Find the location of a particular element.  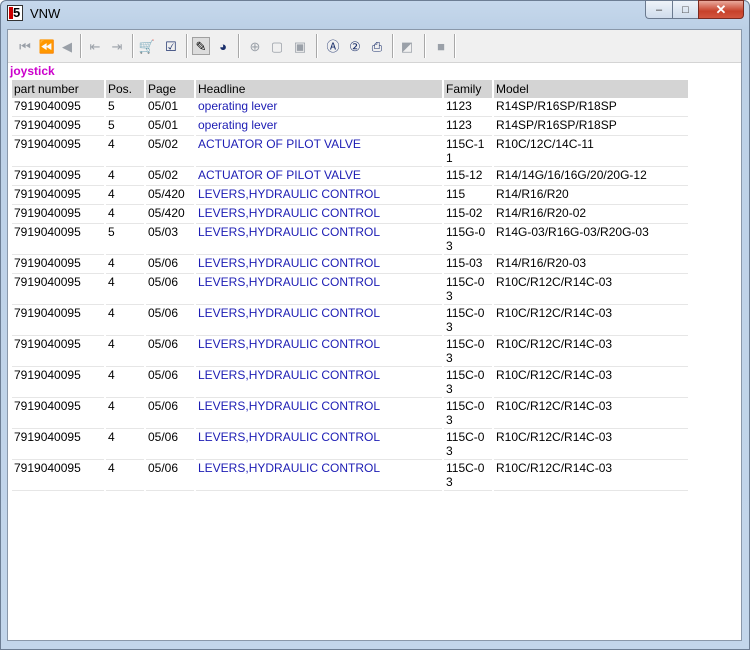

search-a-button: Ⓐ is located at coordinates (333, 46).